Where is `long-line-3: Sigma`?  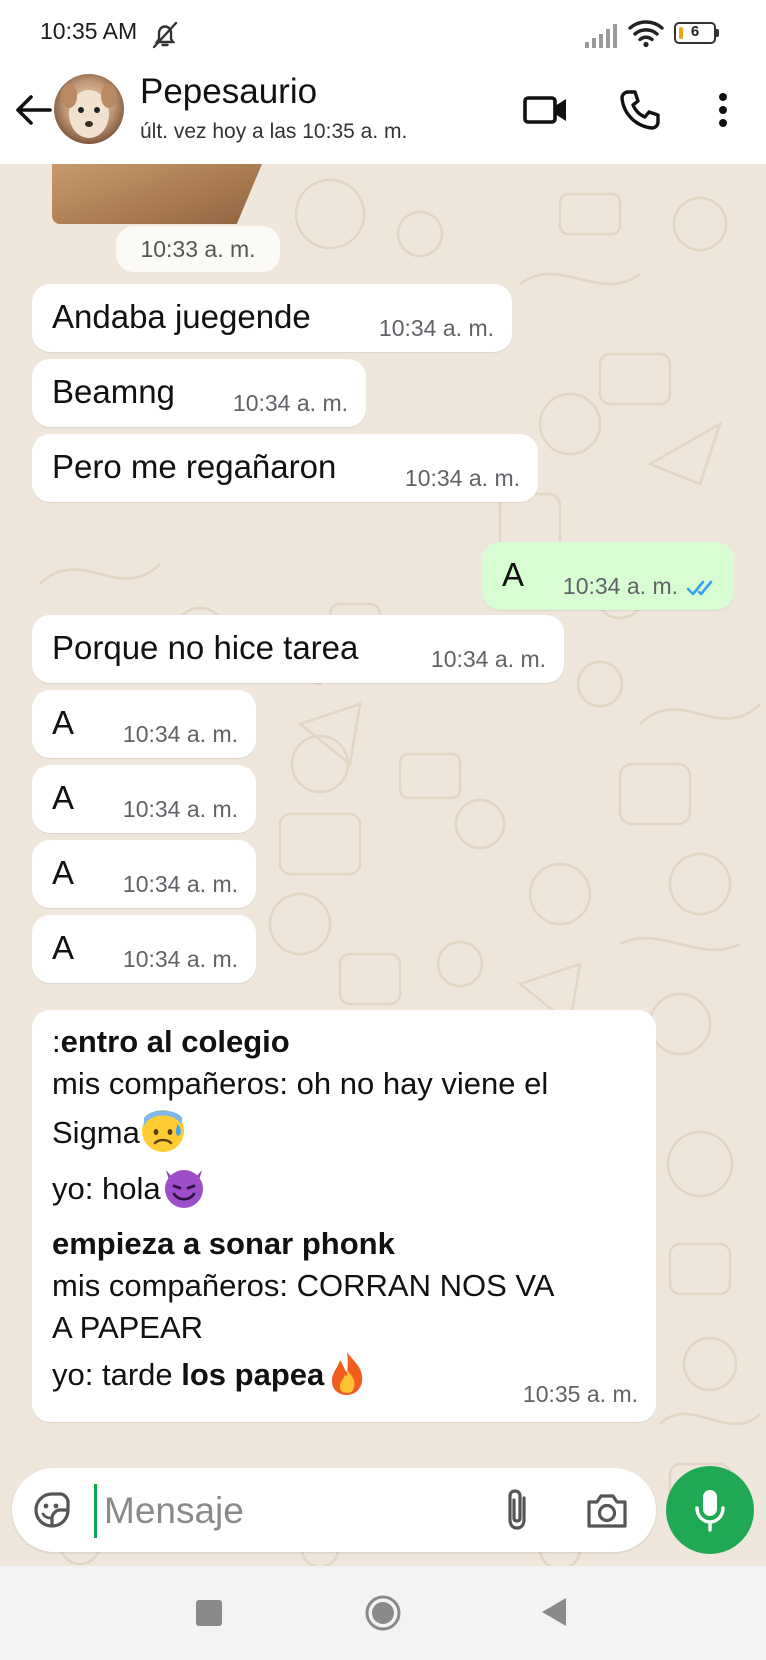 long-line-3: Sigma is located at coordinates (119, 1134).